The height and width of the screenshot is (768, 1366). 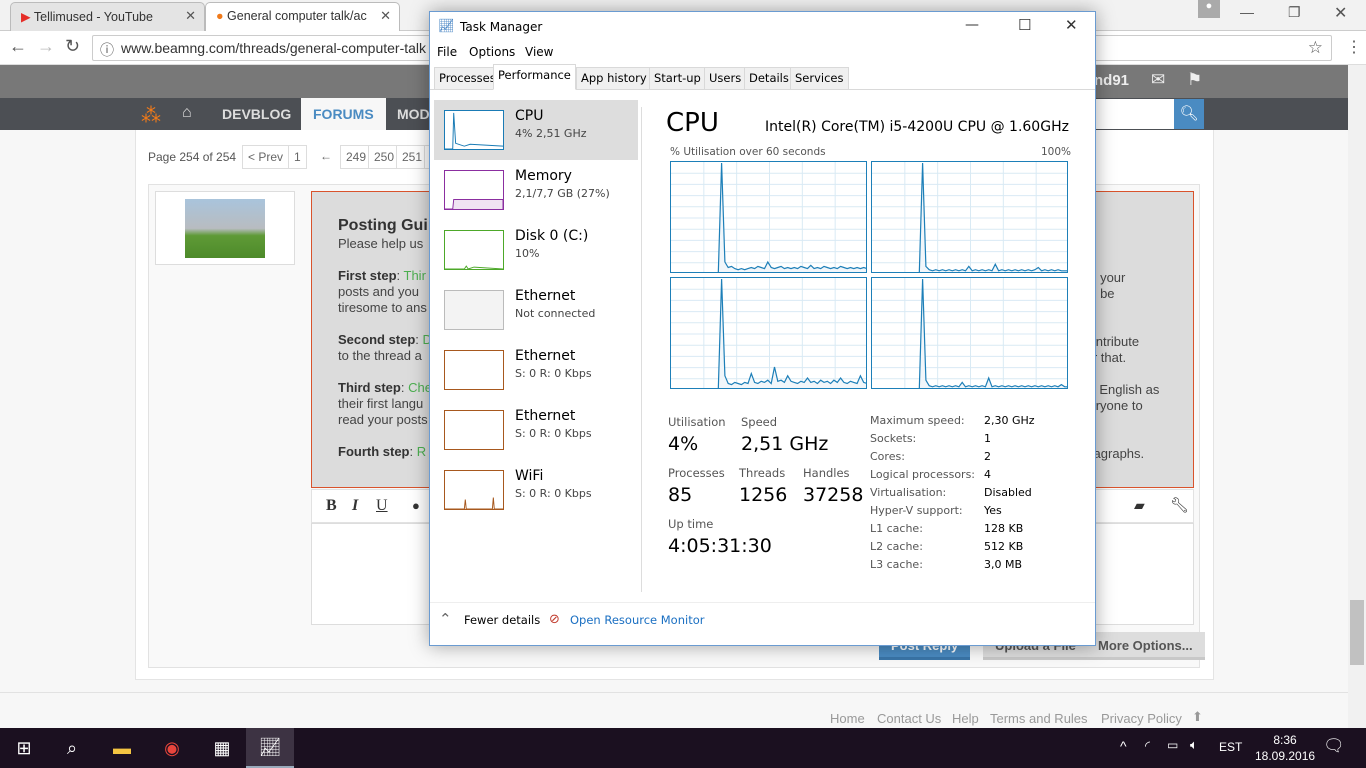 I want to click on speed-value: 2,51 GHz, so click(x=785, y=444).